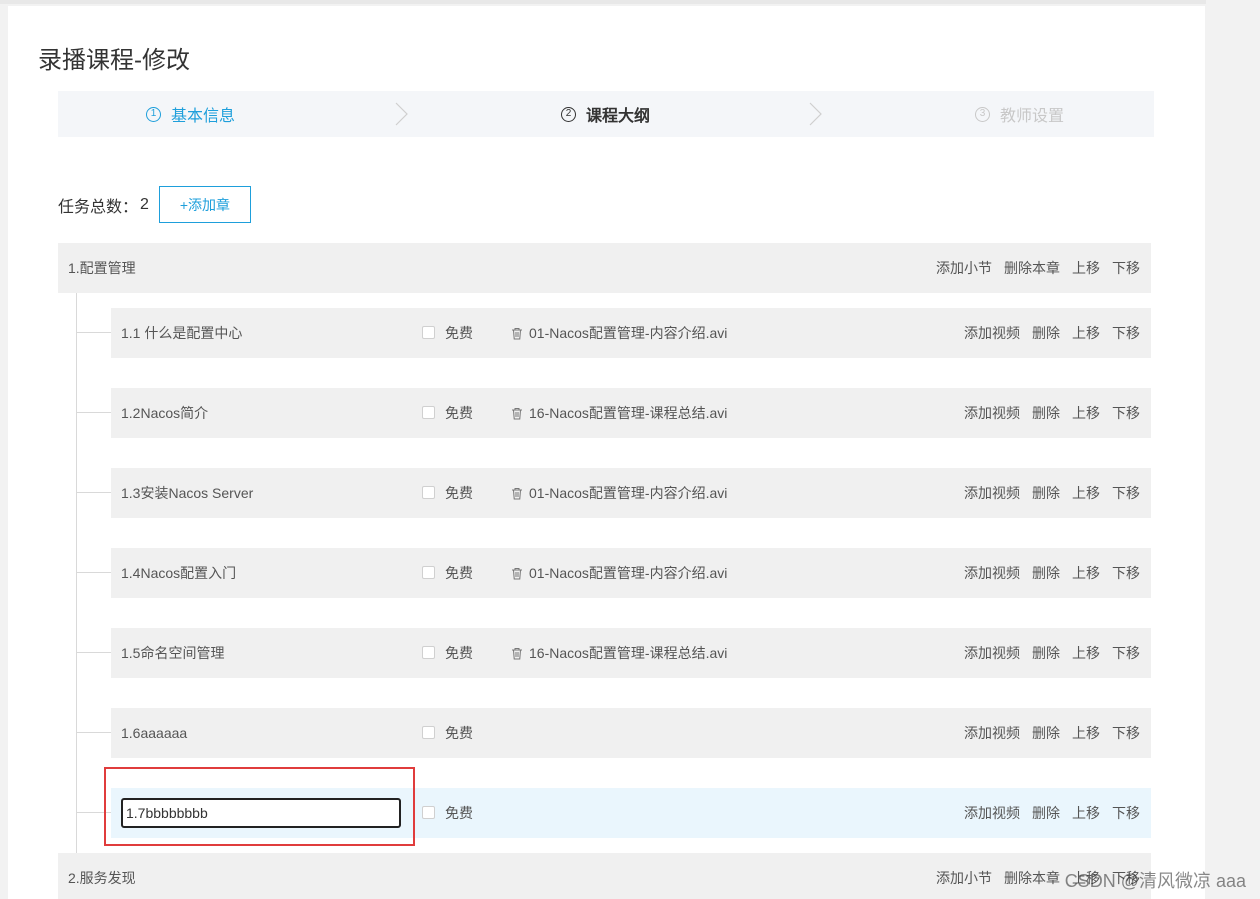 This screenshot has width=1260, height=899. I want to click on section-row: 1.6aaaaaa 免费 添加视频 删除 上移 下移, so click(631, 733).